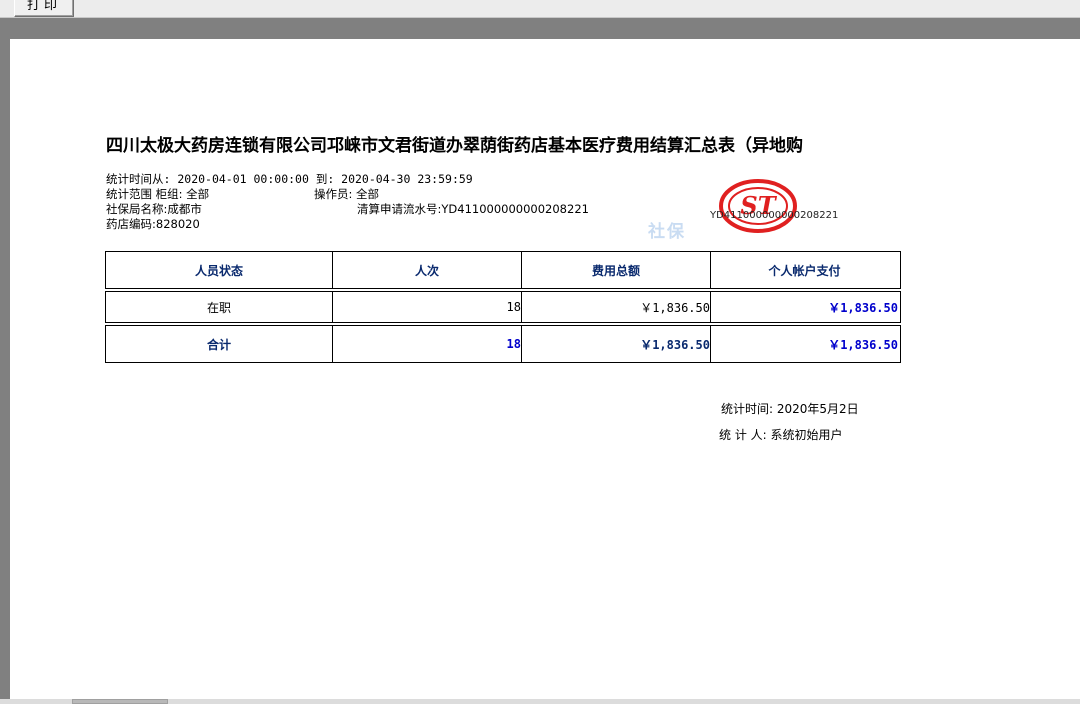 This screenshot has width=1080, height=704. I want to click on cell-total: ￥1,836.50, so click(616, 307).